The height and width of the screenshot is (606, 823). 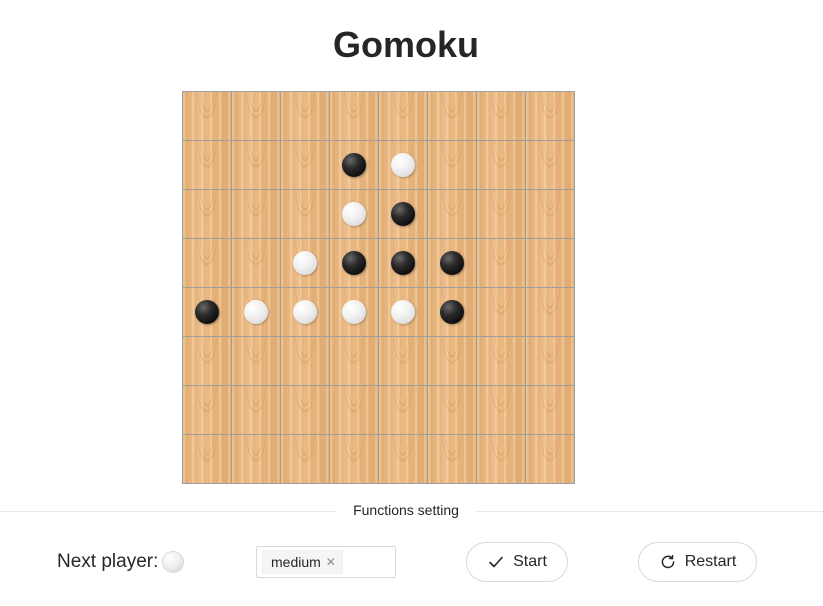 What do you see at coordinates (331, 562) in the screenshot?
I see `close-icon: ✕` at bounding box center [331, 562].